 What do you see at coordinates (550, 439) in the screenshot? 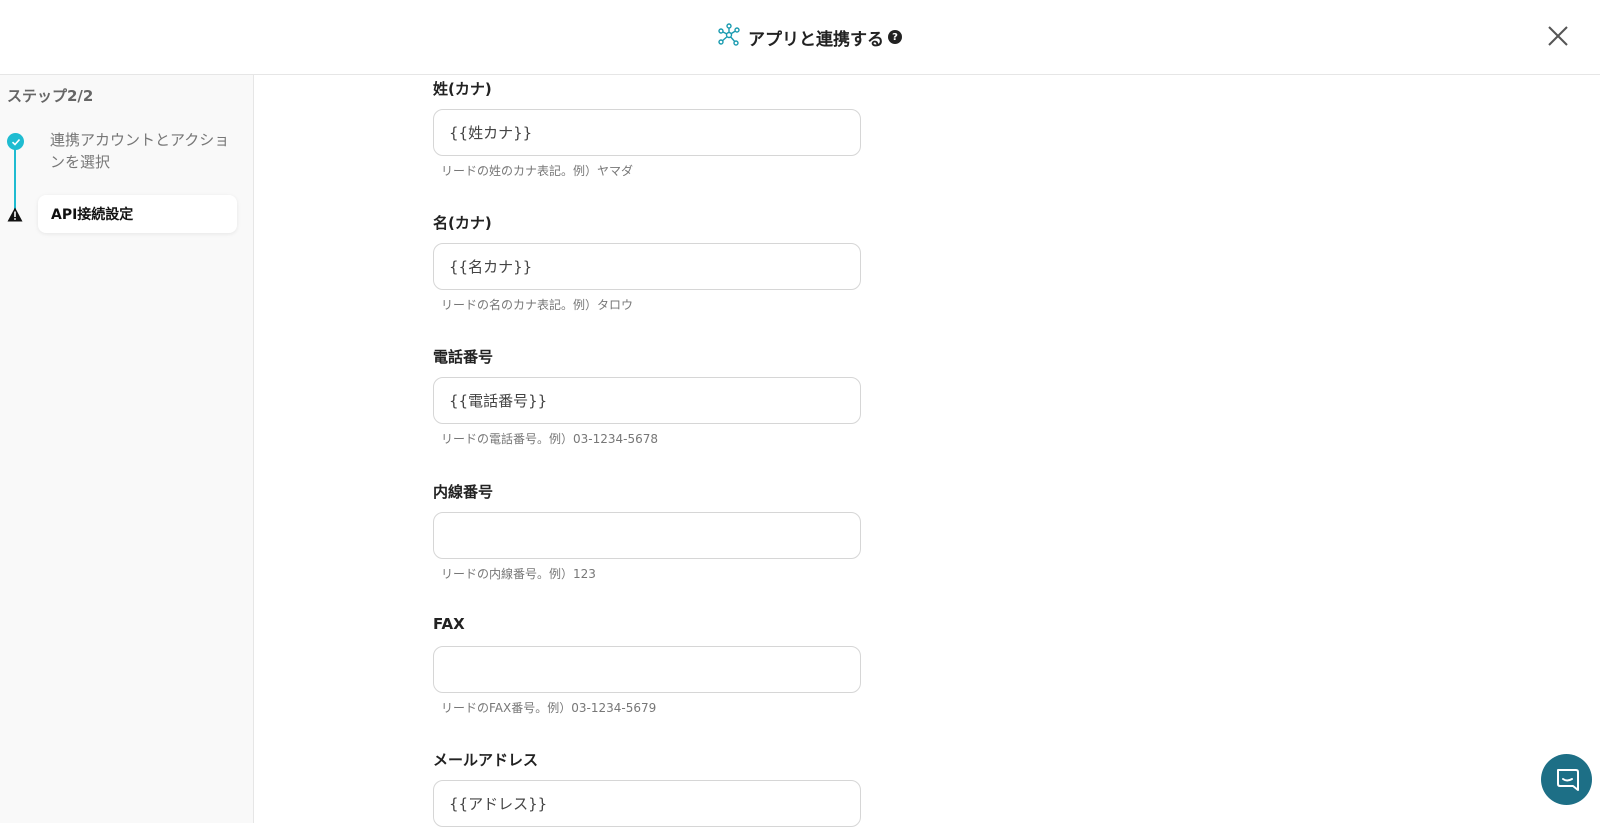
I see `field-help: リードの電話番号。例）03-1234-5678` at bounding box center [550, 439].